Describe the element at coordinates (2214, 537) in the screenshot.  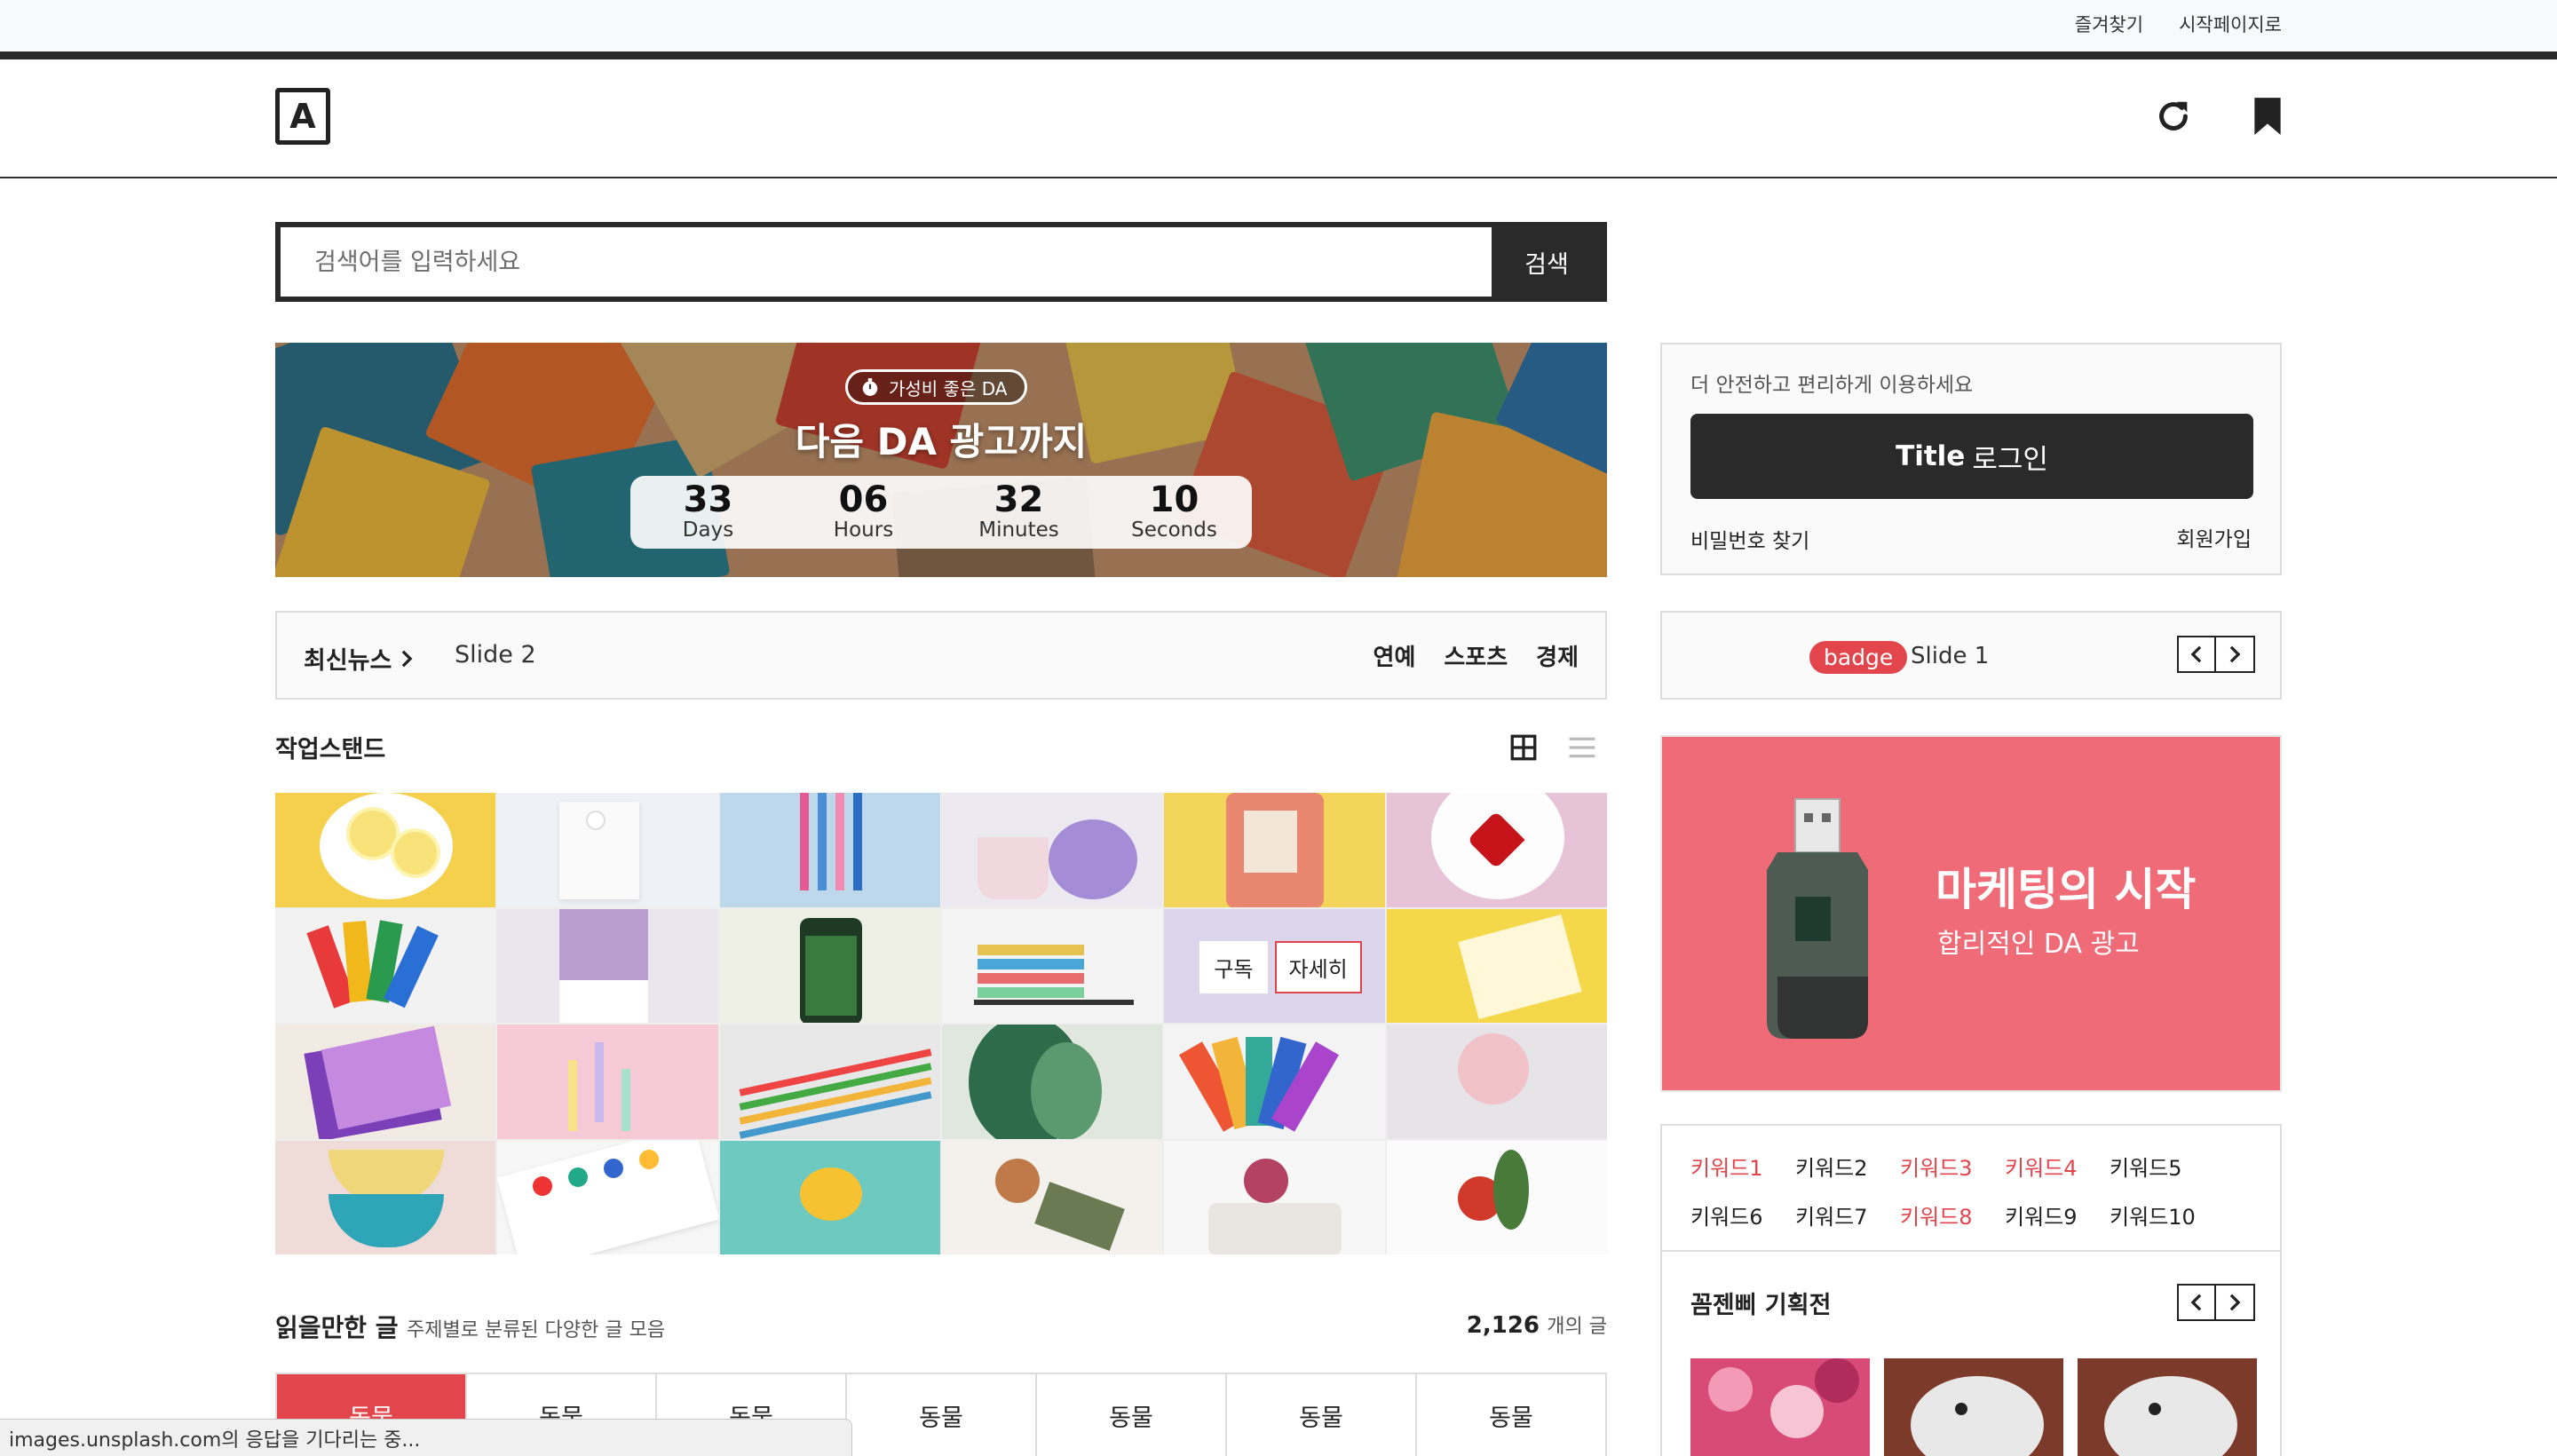
I see `join-link: 회원가입` at that location.